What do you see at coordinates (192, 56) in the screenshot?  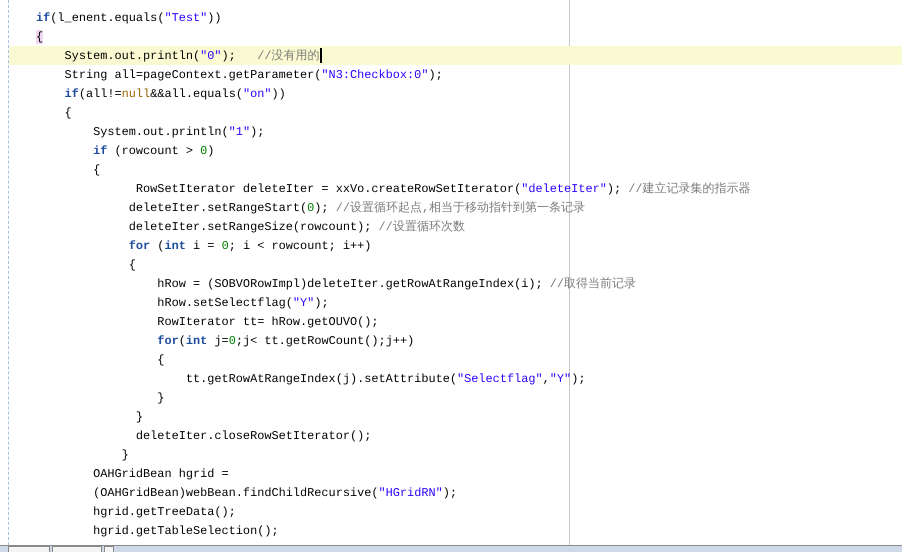 I see `code-line: System.out.println("0"); //没有用的` at bounding box center [192, 56].